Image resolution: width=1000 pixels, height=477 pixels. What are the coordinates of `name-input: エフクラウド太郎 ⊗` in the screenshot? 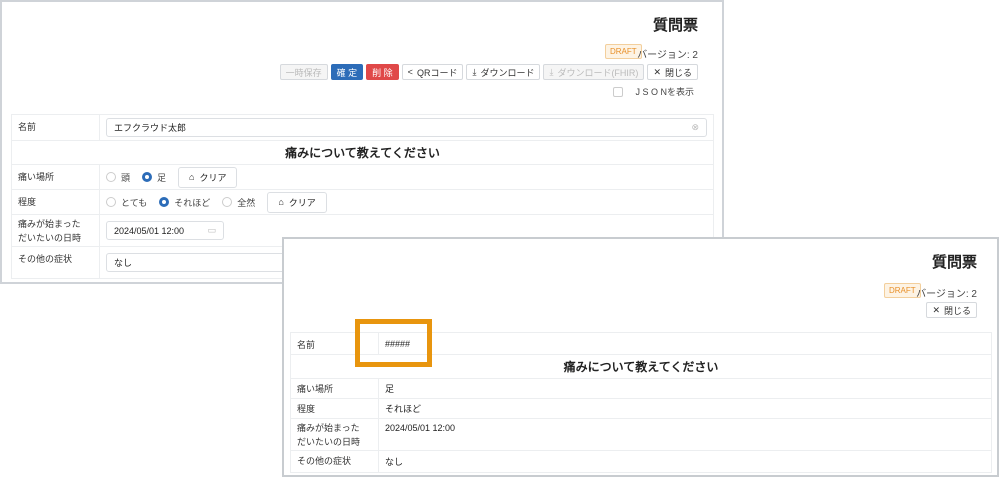 It's located at (406, 127).